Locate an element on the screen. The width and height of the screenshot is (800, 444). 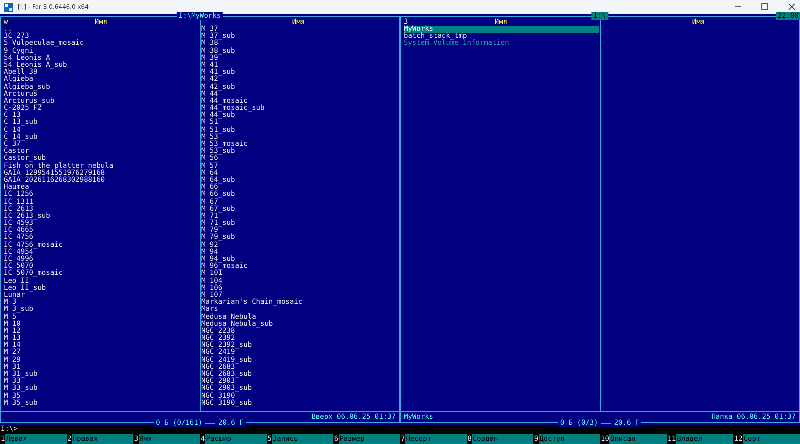
maximize-icon is located at coordinates (765, 7).